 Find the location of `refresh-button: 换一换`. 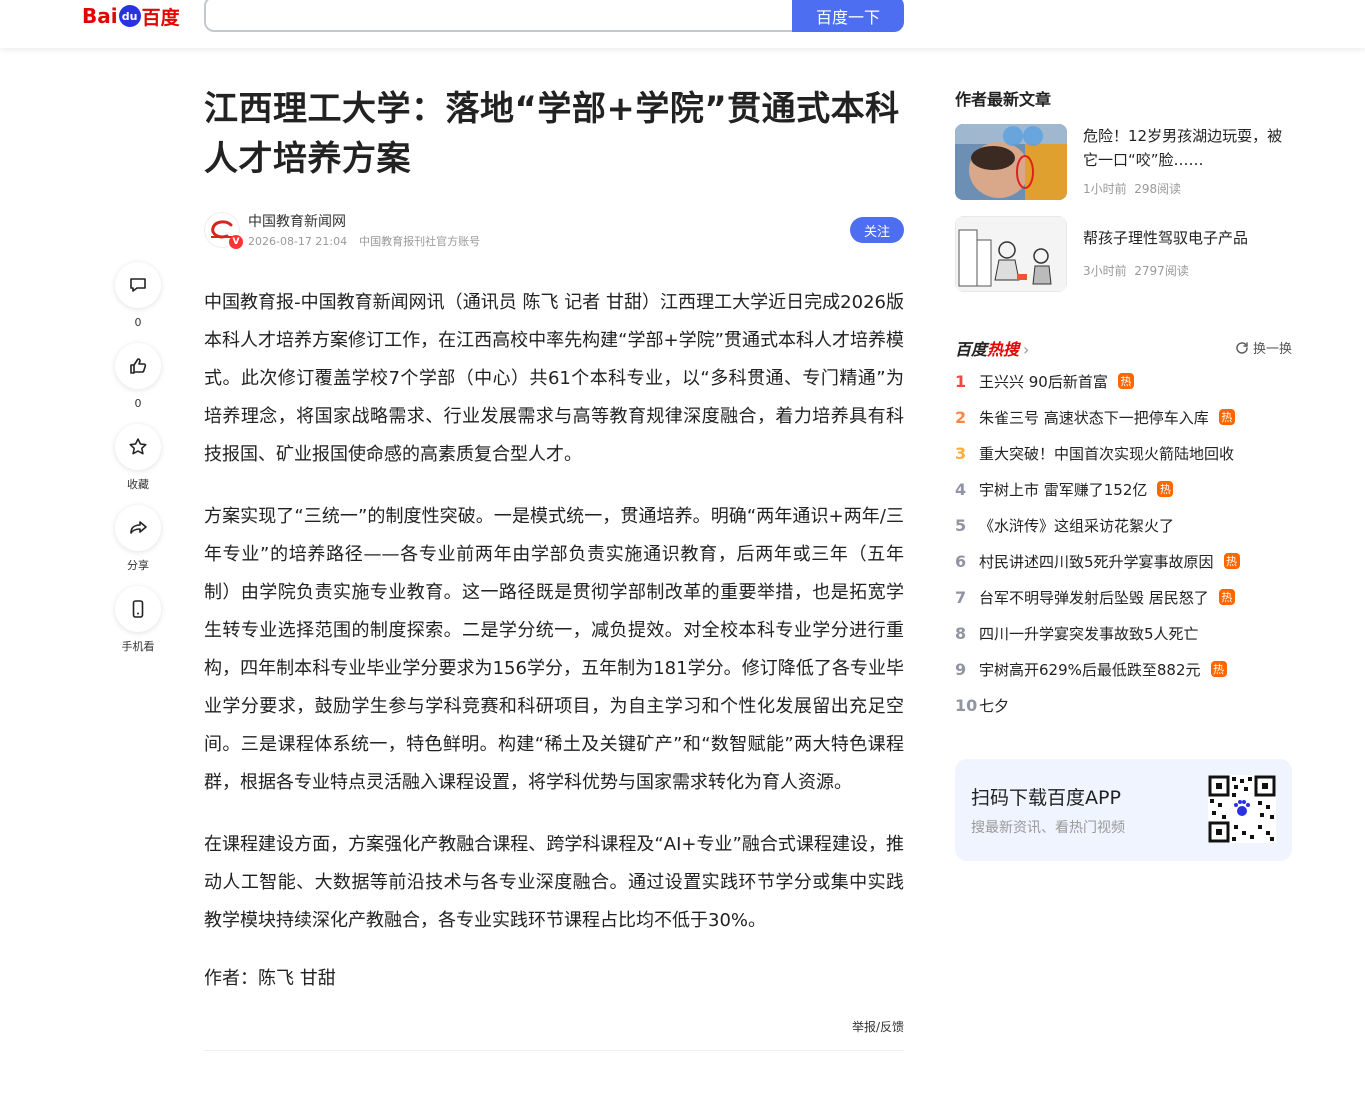

refresh-button: 换一换 is located at coordinates (1263, 347).